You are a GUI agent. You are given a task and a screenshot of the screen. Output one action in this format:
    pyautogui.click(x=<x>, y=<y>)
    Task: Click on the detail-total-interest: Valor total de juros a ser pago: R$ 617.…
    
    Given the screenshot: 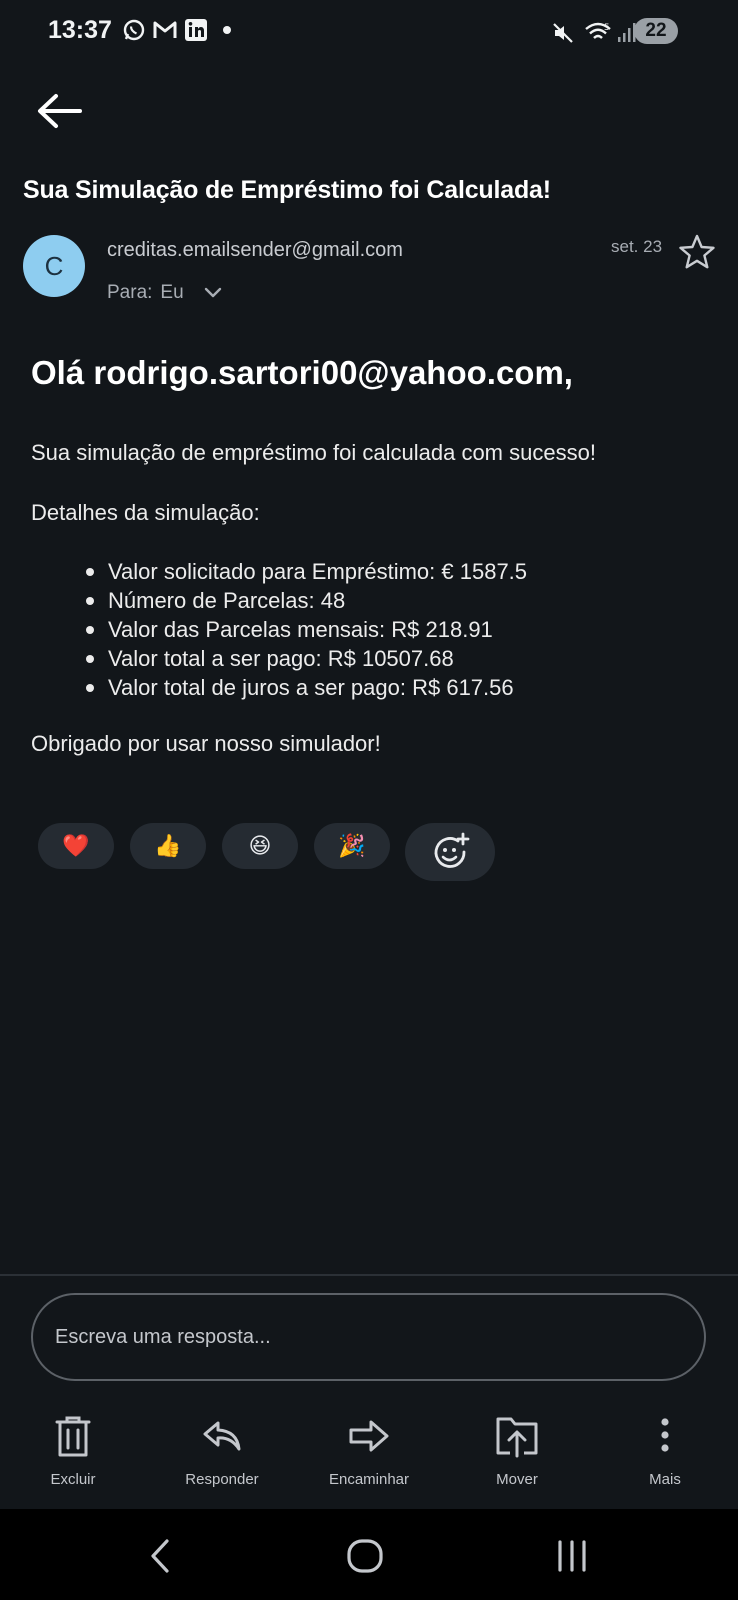 What is the action you would take?
    pyautogui.click(x=306, y=687)
    